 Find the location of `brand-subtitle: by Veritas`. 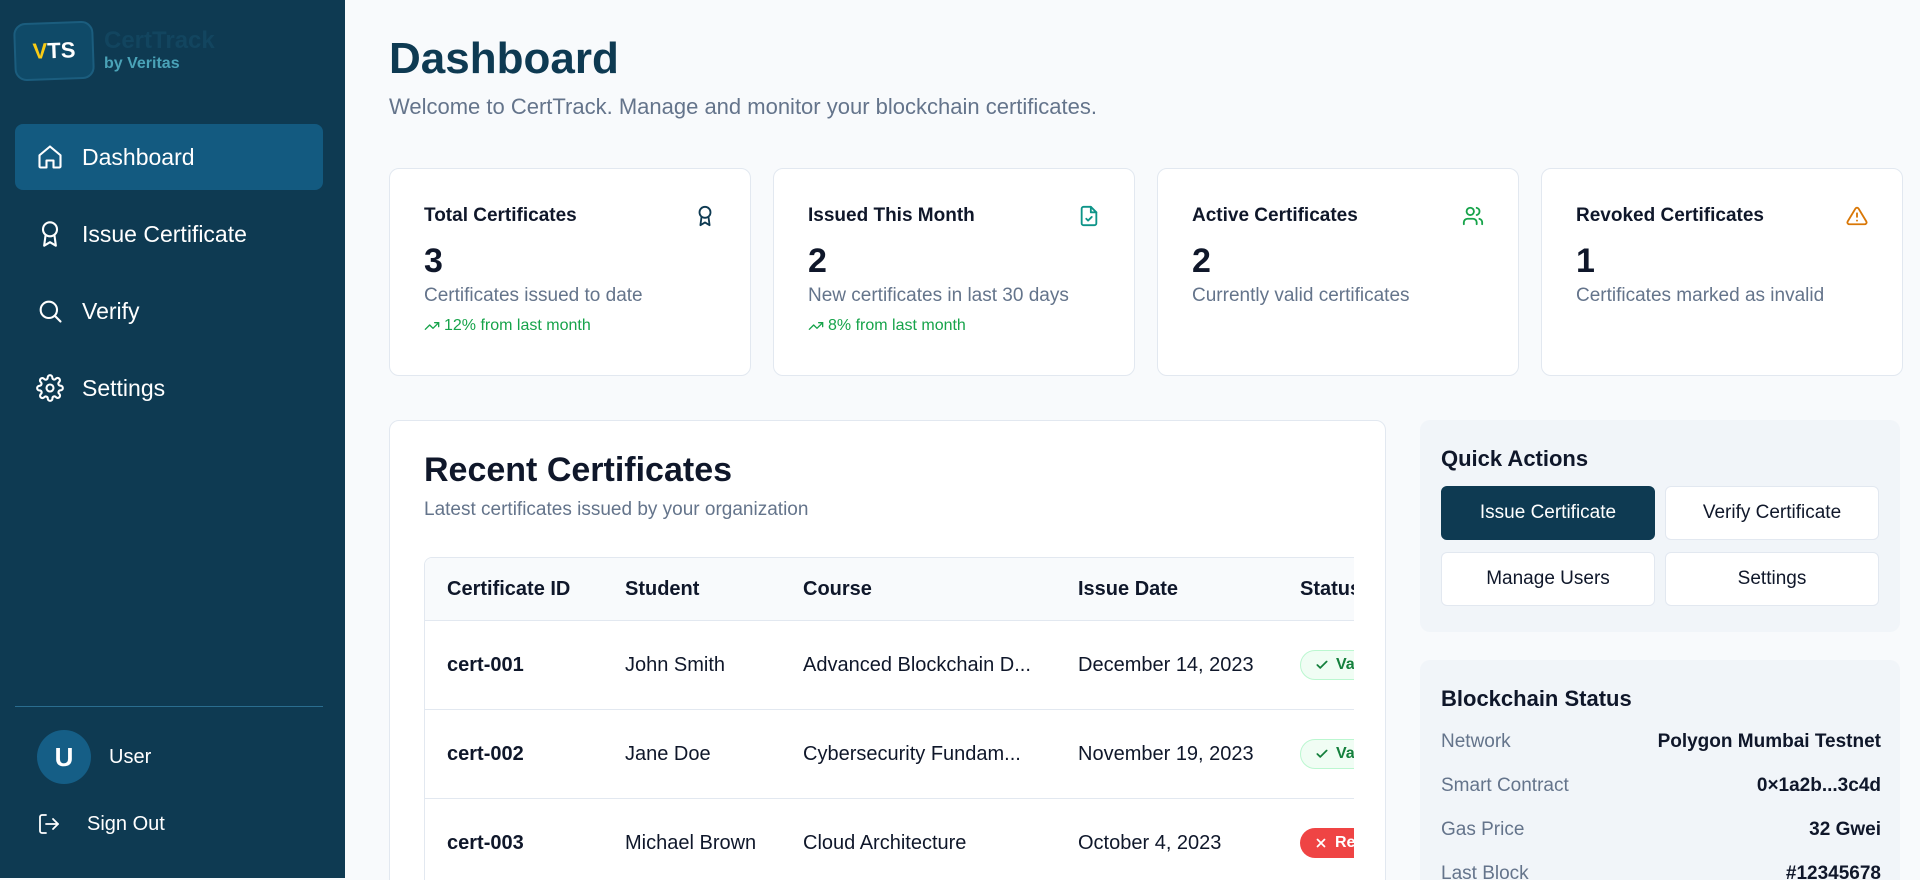

brand-subtitle: by Veritas is located at coordinates (142, 63).